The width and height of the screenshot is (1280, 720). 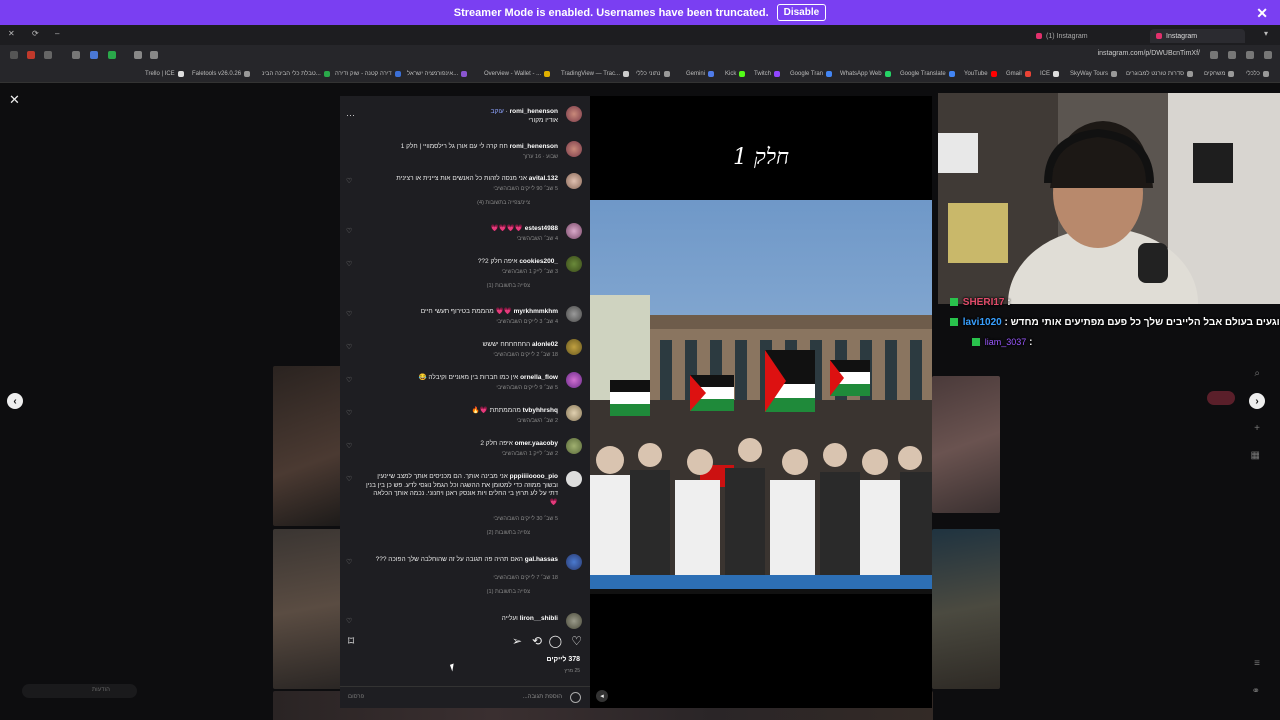 What do you see at coordinates (700, 74) in the screenshot?
I see `bookmark-item: Gemini` at bounding box center [700, 74].